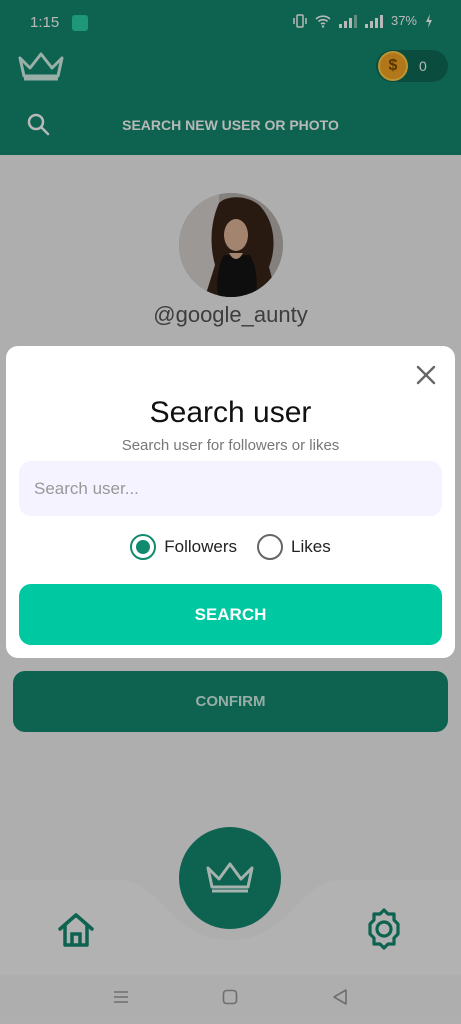  I want to click on search-user-input, so click(230, 488).